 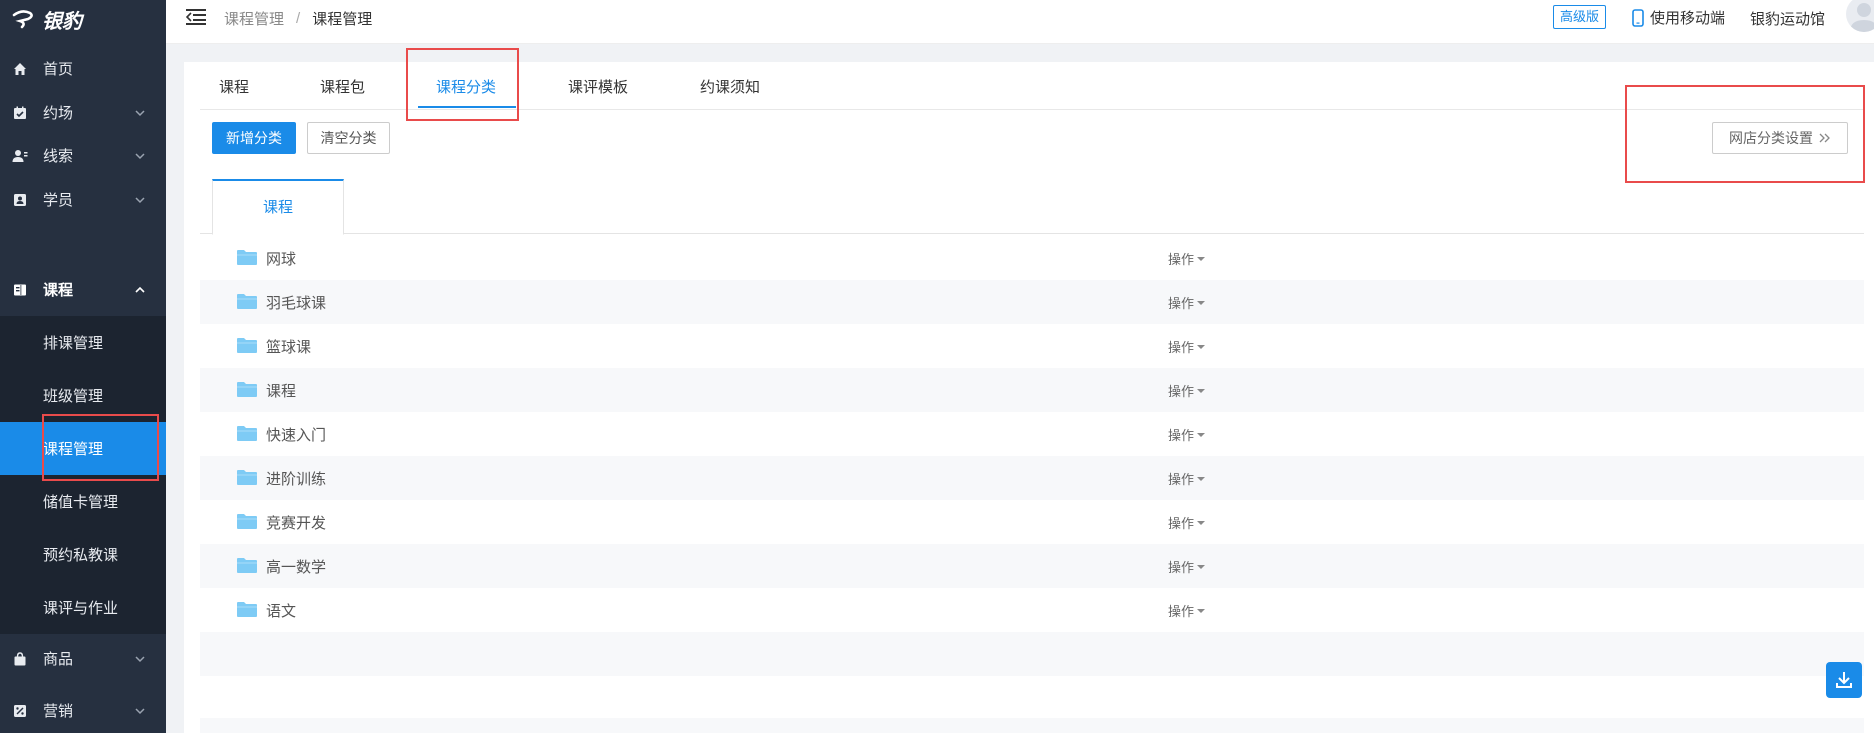 I want to click on submenu-item-private-lessons: 预约私教课, so click(x=83, y=554).